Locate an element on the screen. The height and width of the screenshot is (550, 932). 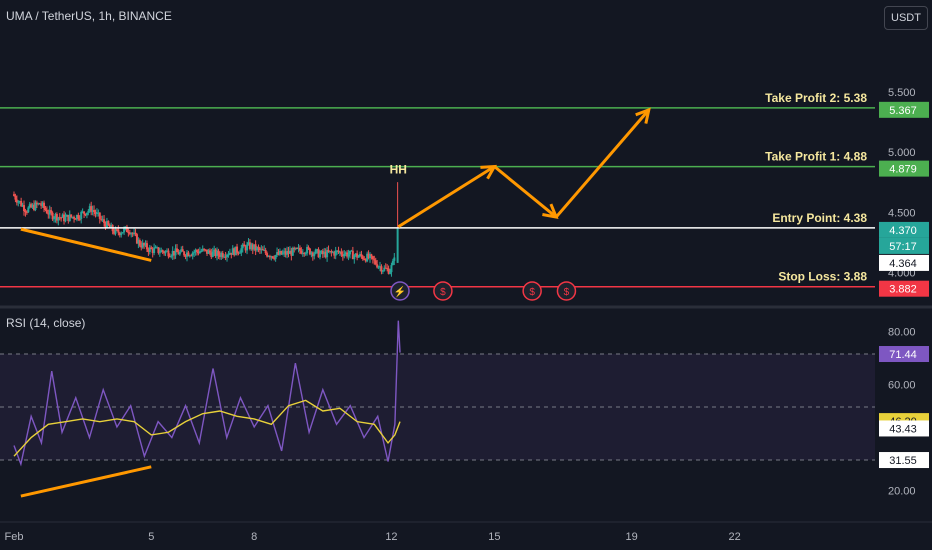
time-axis-tick-label: 12 is located at coordinates (391, 537).